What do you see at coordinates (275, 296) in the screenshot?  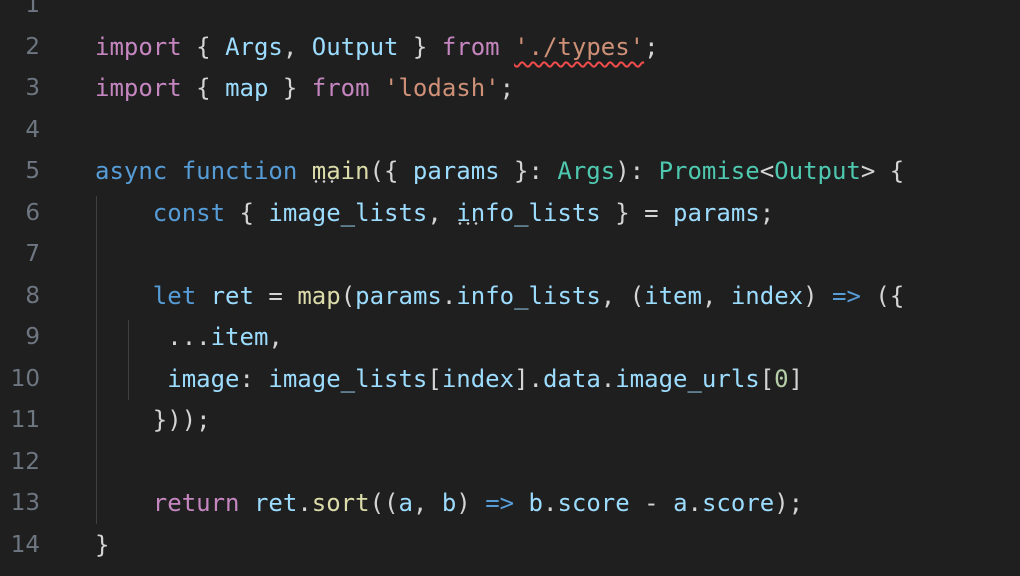 I see `operator: =` at bounding box center [275, 296].